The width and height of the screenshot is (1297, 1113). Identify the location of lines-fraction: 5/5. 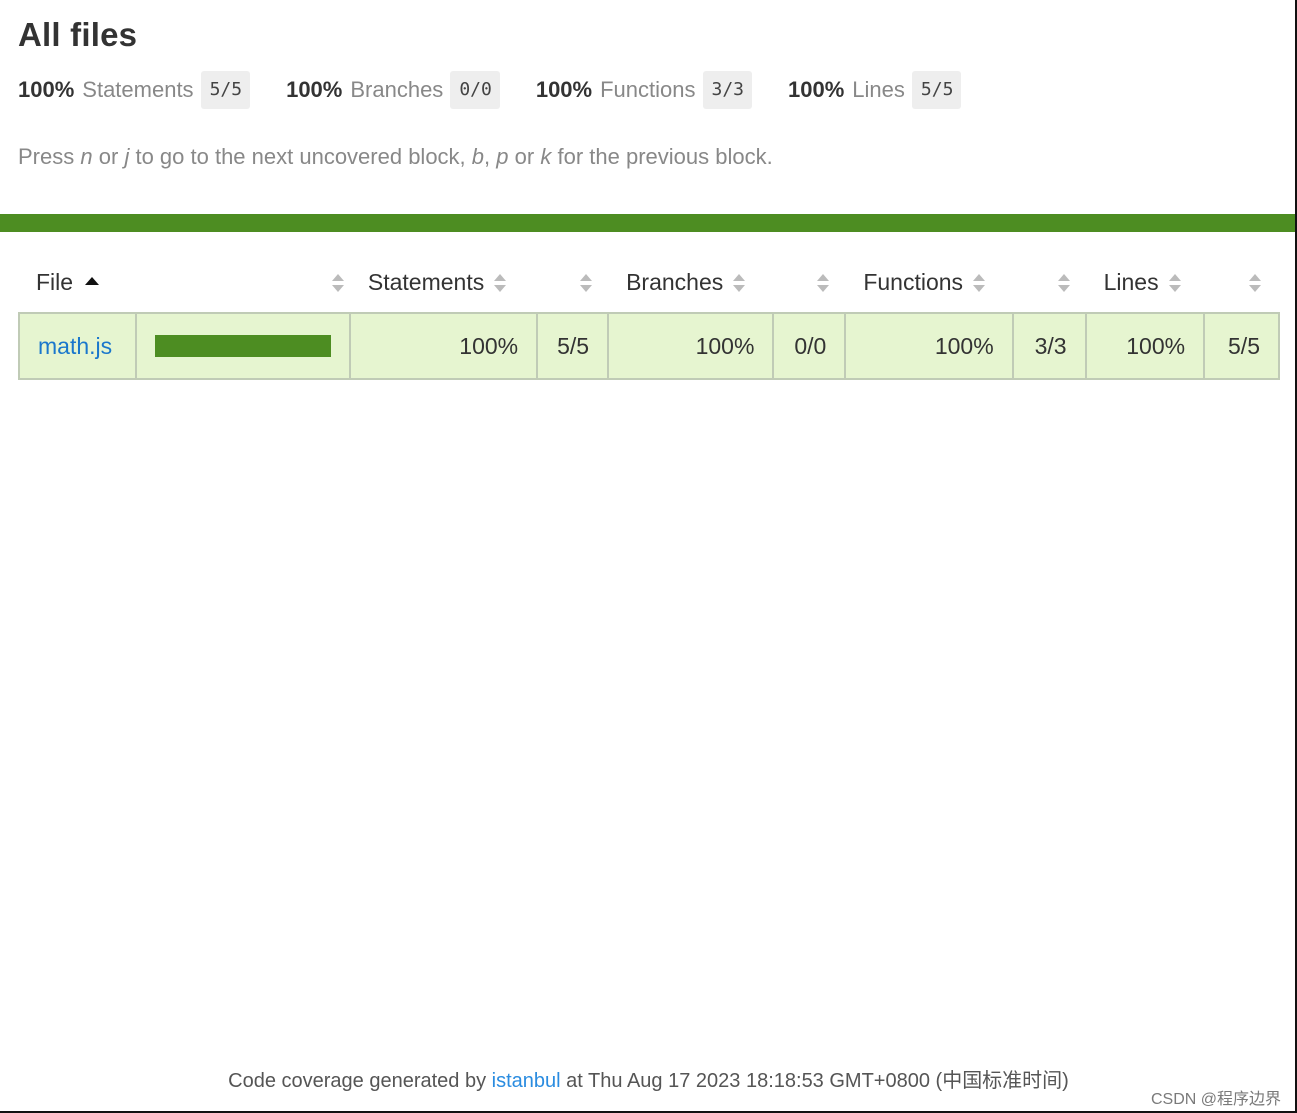
(1241, 346).